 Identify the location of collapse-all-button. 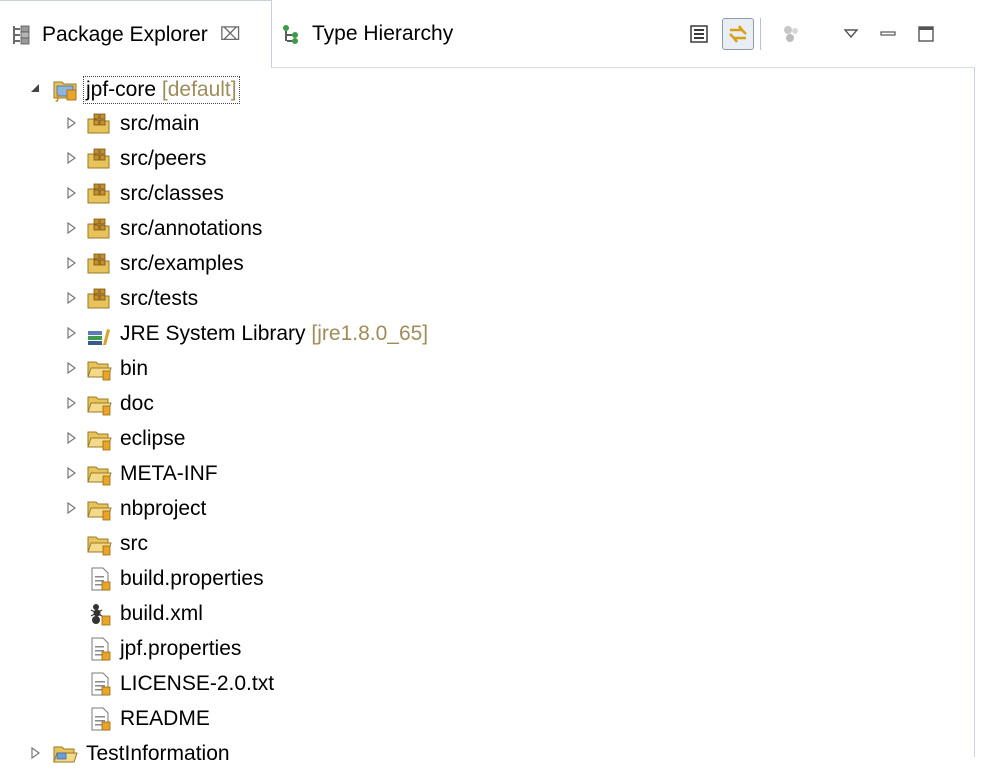
(699, 34).